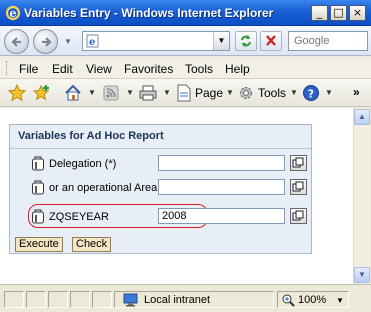 Image resolution: width=371 pixels, height=312 pixels. I want to click on print-button: ▼, so click(155, 93).